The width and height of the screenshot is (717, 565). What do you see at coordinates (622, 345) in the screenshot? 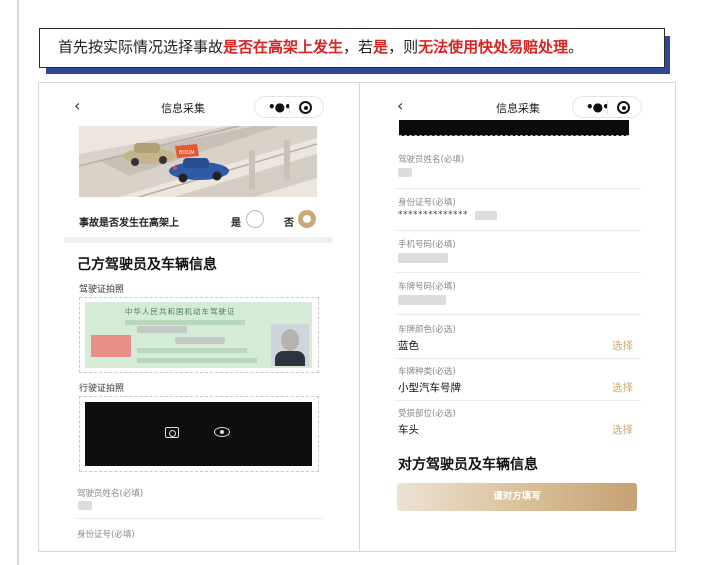
I see `plate-color-select: 选择` at bounding box center [622, 345].